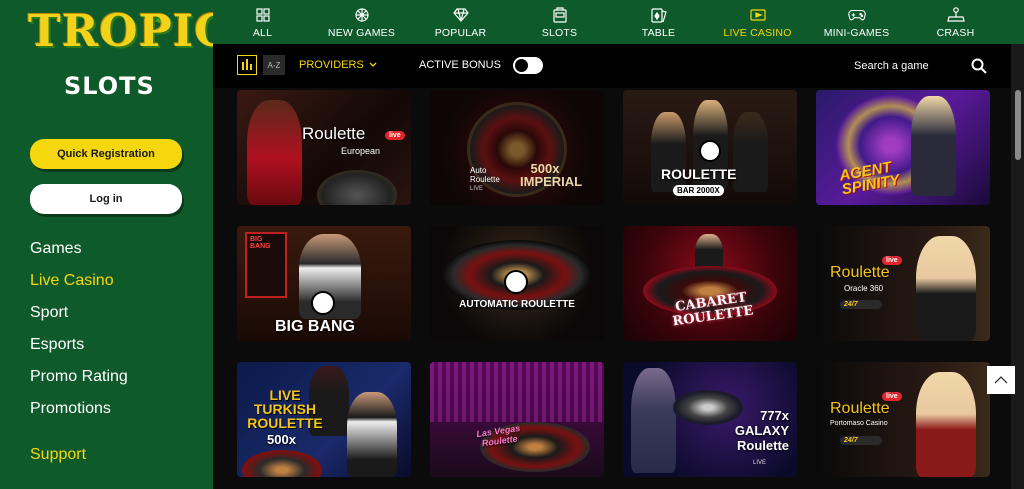 This screenshot has height=489, width=1024. Describe the element at coordinates (658, 33) in the screenshot. I see `tab-label: TABLE` at that location.